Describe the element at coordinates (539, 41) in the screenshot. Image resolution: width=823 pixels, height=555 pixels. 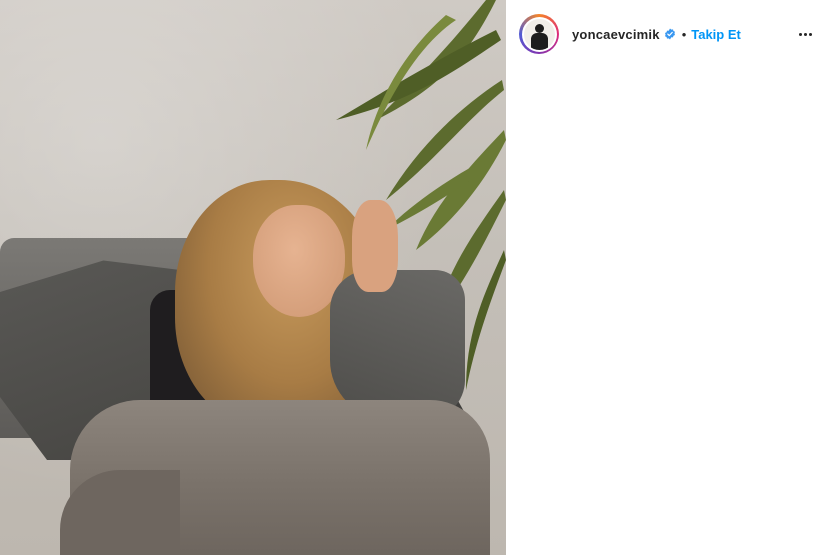
I see `avatar-body` at that location.